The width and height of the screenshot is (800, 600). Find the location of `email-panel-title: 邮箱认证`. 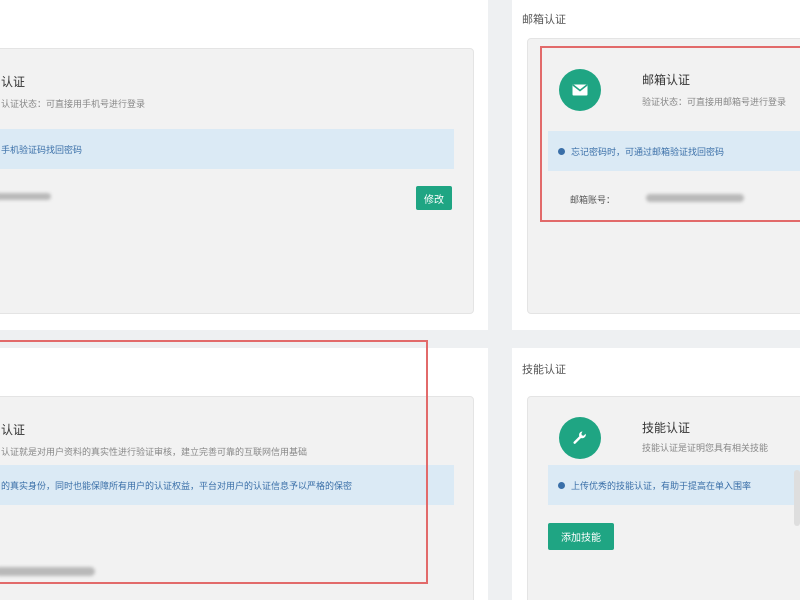

email-panel-title: 邮箱认证 is located at coordinates (544, 19).